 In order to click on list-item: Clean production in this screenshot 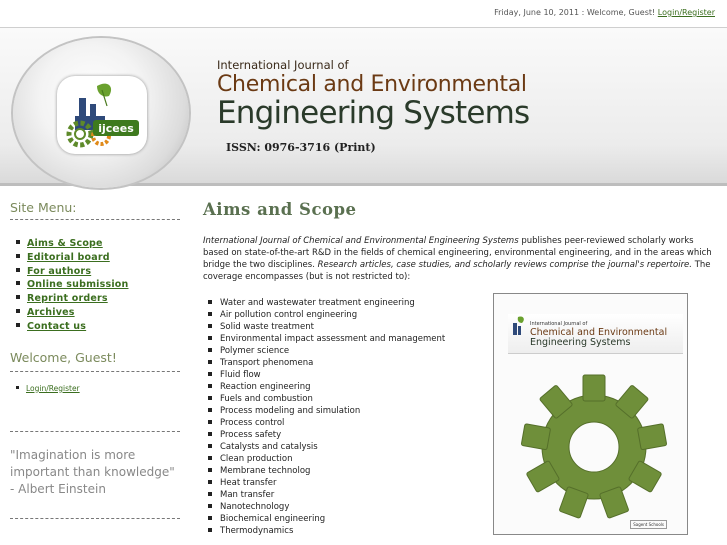, I will do `click(338, 459)`.